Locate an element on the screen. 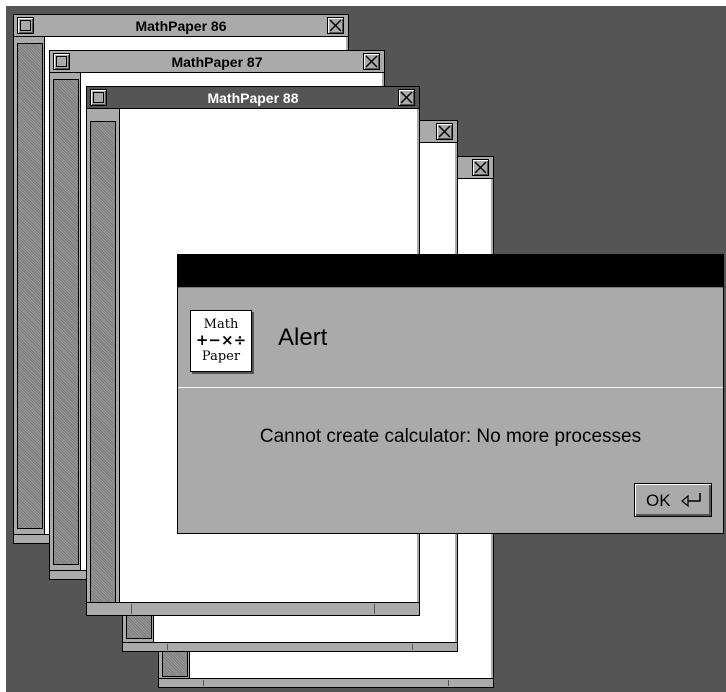 This screenshot has width=726, height=692. window-title: MathPaper 86 is located at coordinates (181, 26).